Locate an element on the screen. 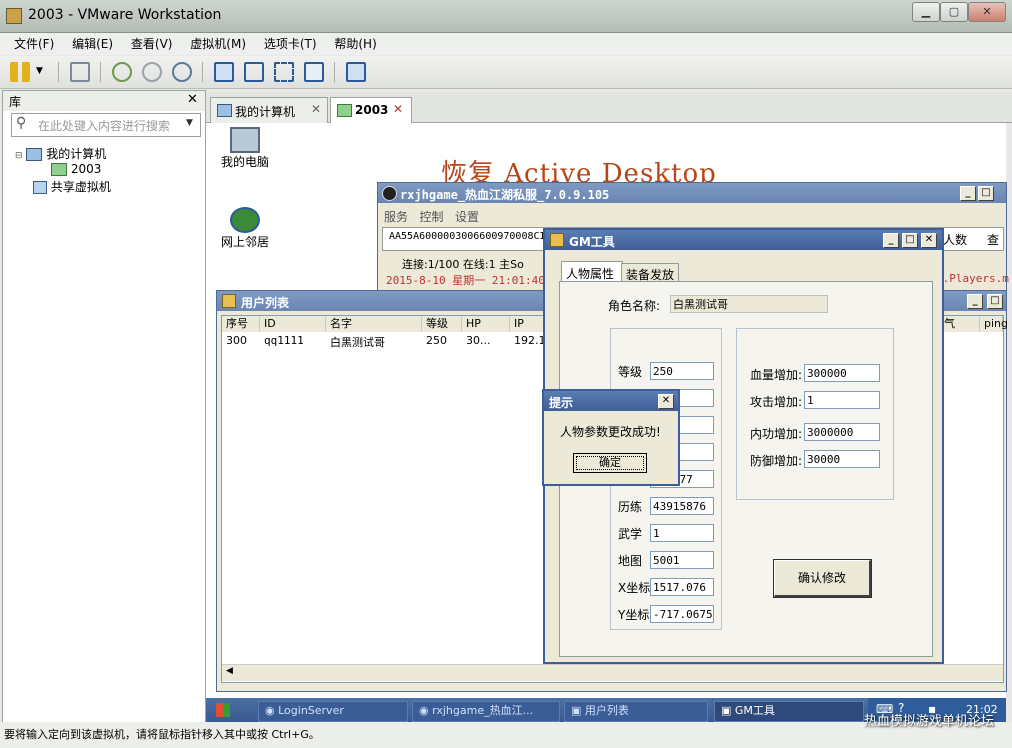 The width and height of the screenshot is (1012, 748). column-header: ID is located at coordinates (293, 324).